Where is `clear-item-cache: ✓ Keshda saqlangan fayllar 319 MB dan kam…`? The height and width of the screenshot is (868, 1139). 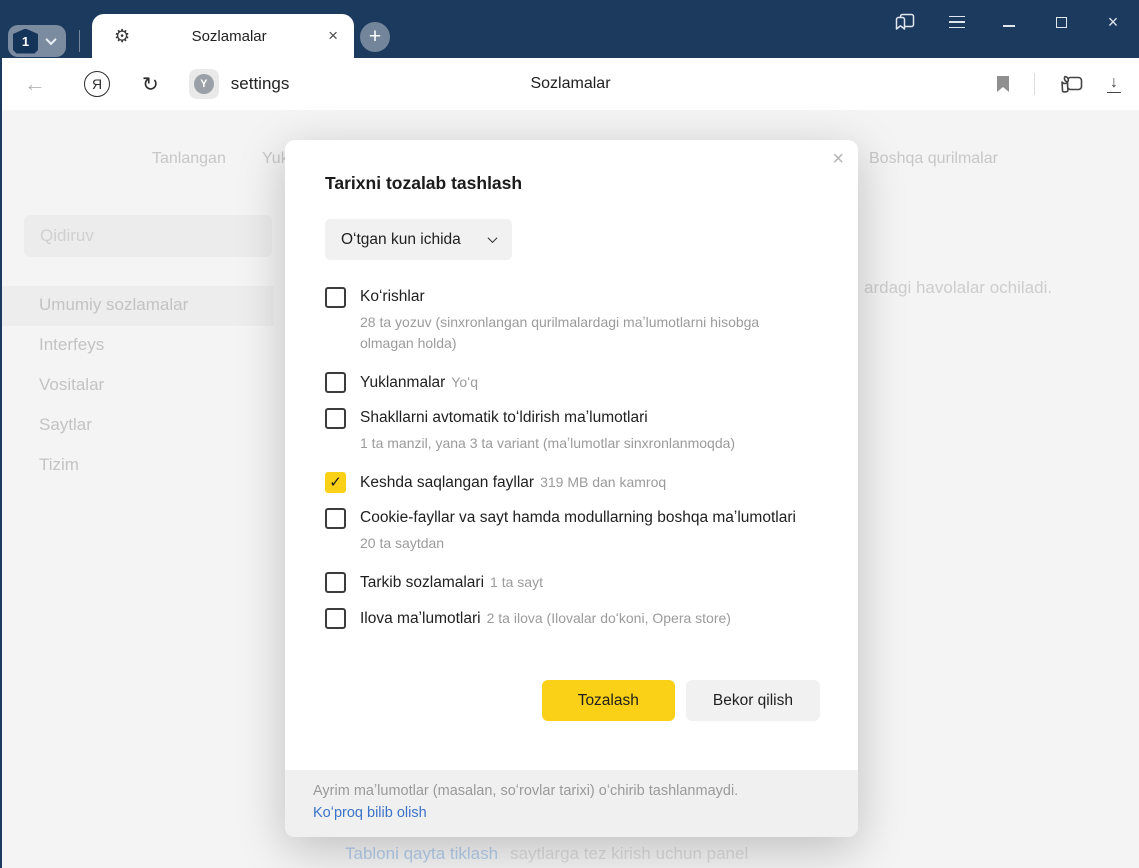
clear-item-cache: ✓ Keshda saqlangan fayllar 319 MB dan kam… is located at coordinates (572, 482).